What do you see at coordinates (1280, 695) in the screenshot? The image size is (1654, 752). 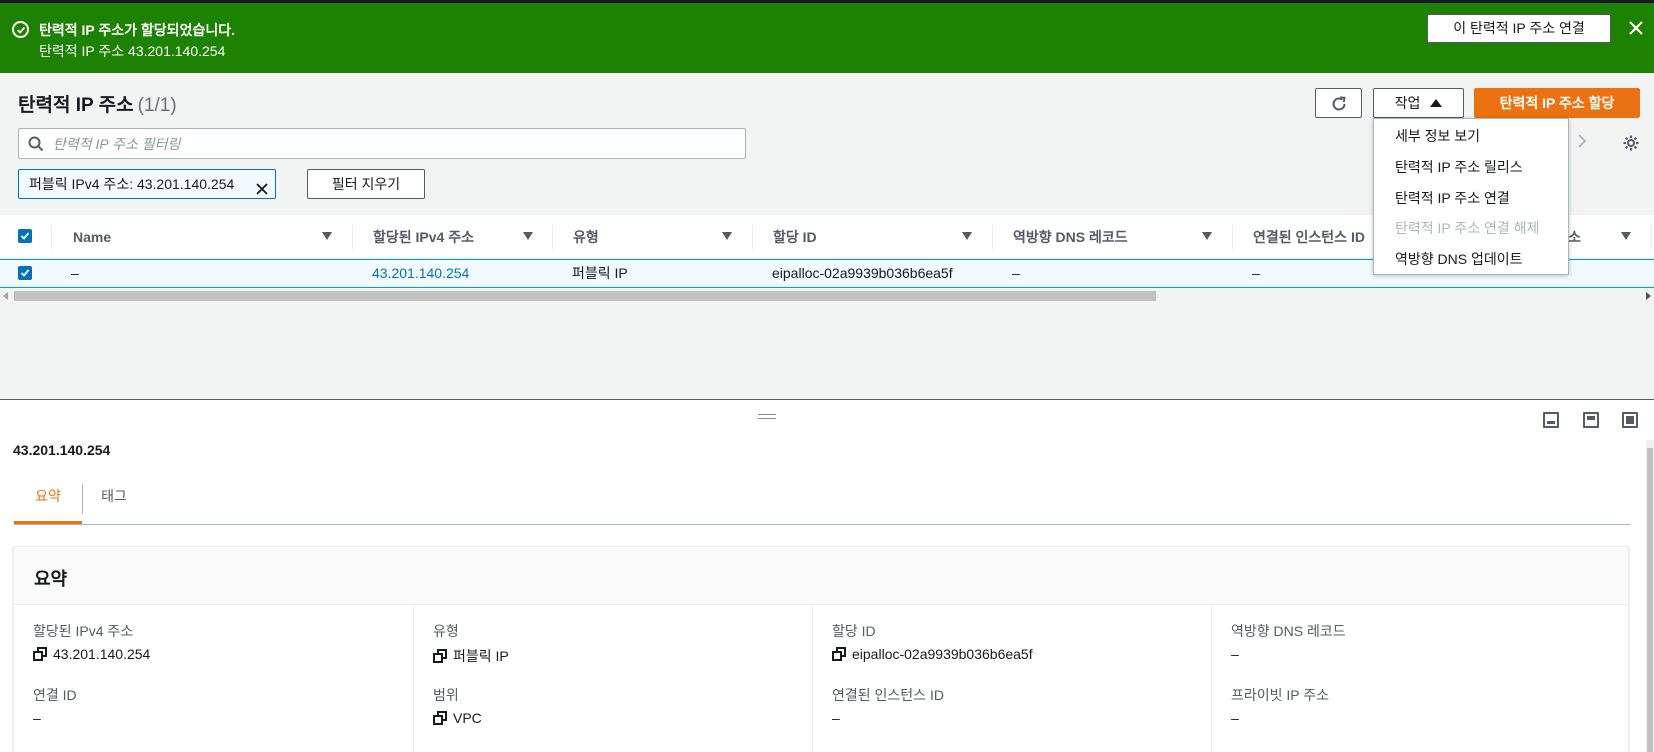 I see `field-label: 프라이빗 IP 주소` at bounding box center [1280, 695].